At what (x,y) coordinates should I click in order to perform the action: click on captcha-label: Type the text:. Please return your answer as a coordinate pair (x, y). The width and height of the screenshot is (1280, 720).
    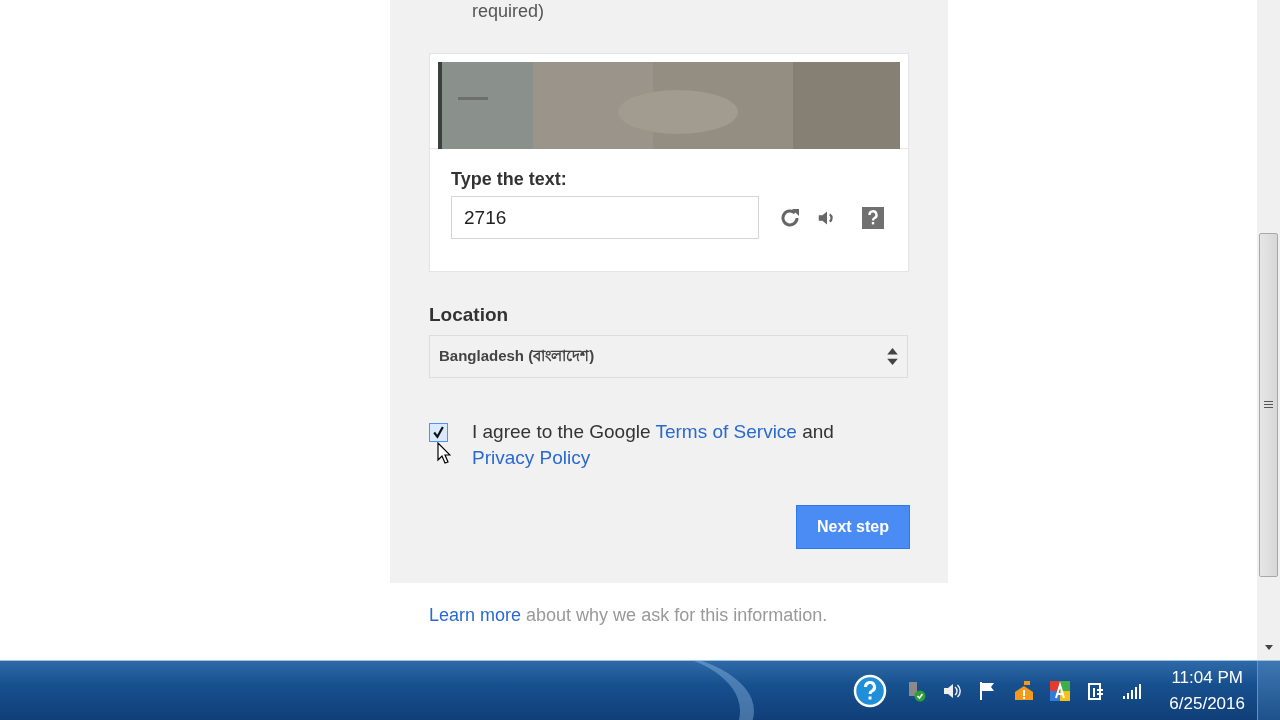
    Looking at the image, I should click on (509, 179).